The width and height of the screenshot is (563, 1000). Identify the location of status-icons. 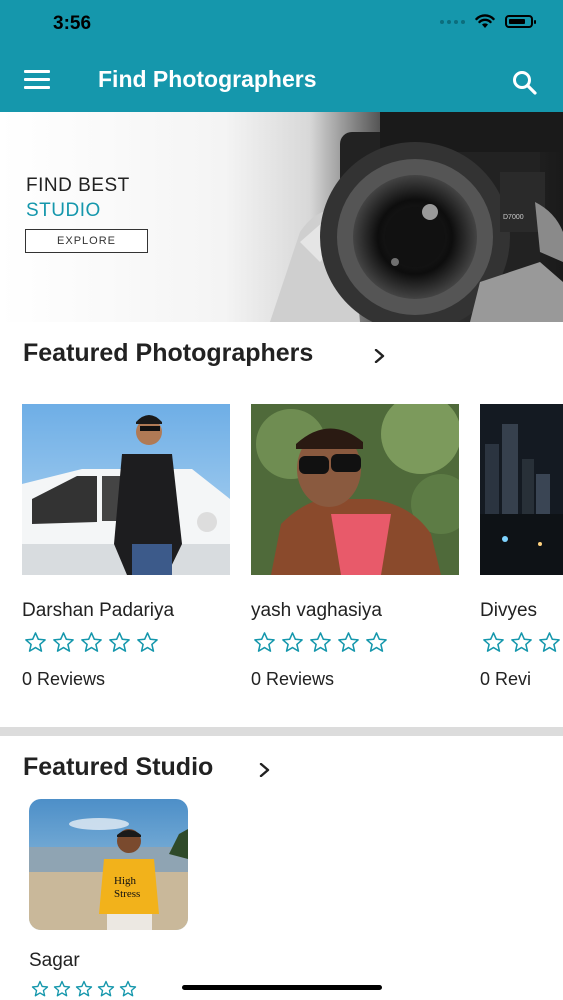
(488, 21).